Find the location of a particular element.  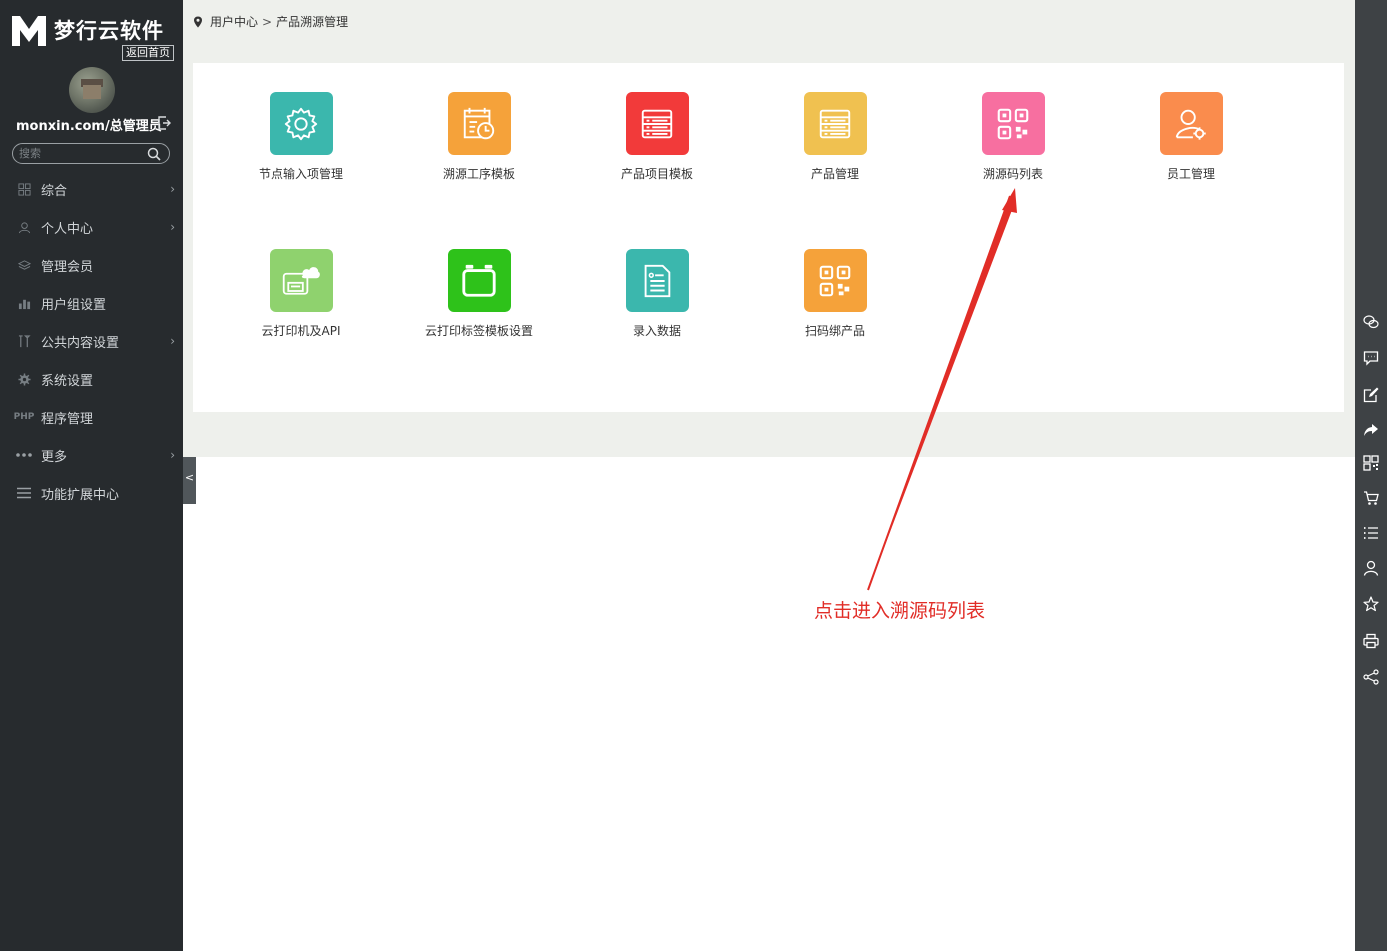

message-icon is located at coordinates (1371, 358).